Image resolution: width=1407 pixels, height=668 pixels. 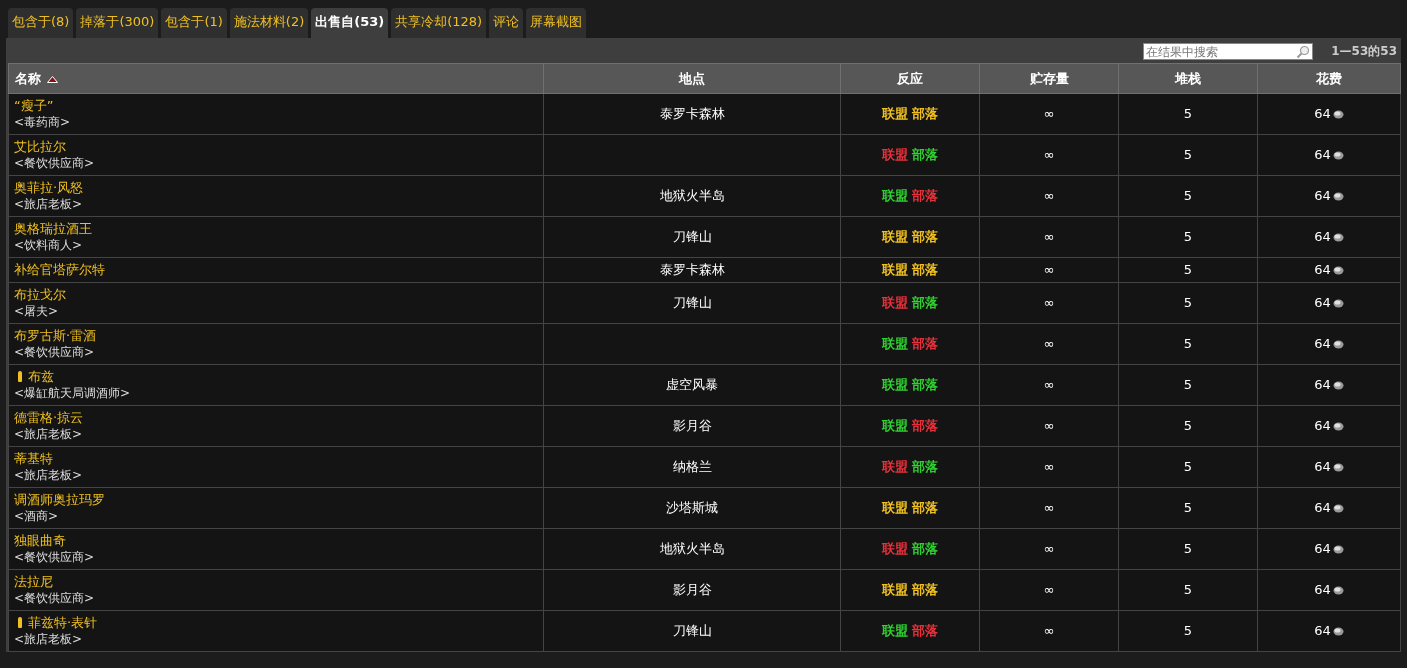 What do you see at coordinates (40, 294) in the screenshot?
I see `npc-name-link: 布拉戈尔` at bounding box center [40, 294].